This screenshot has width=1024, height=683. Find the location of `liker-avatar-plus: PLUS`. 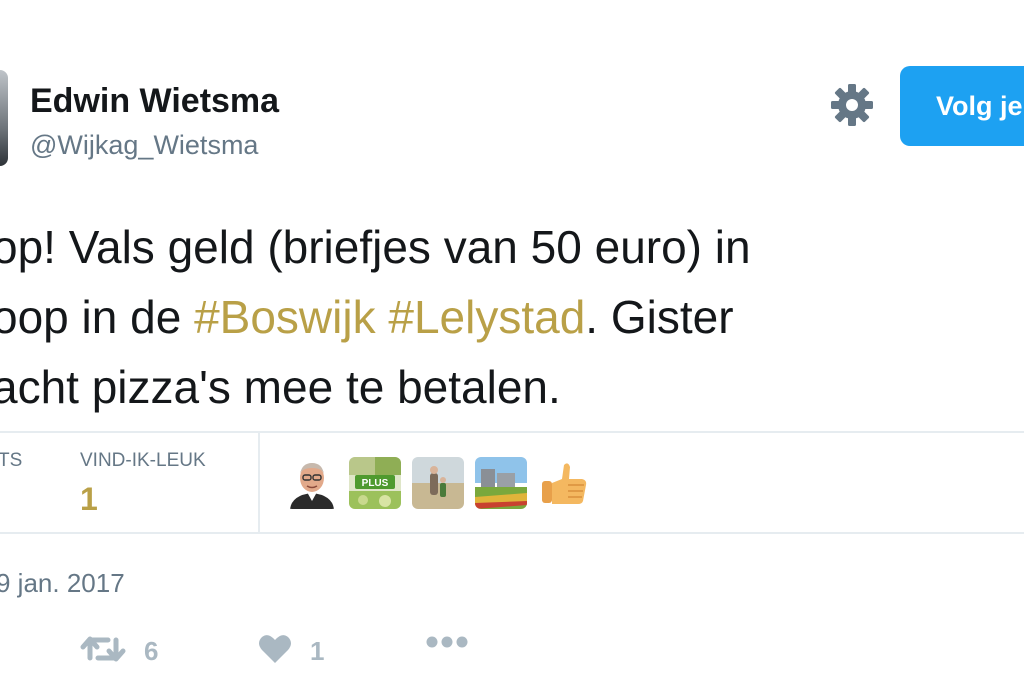

liker-avatar-plus: PLUS is located at coordinates (375, 483).